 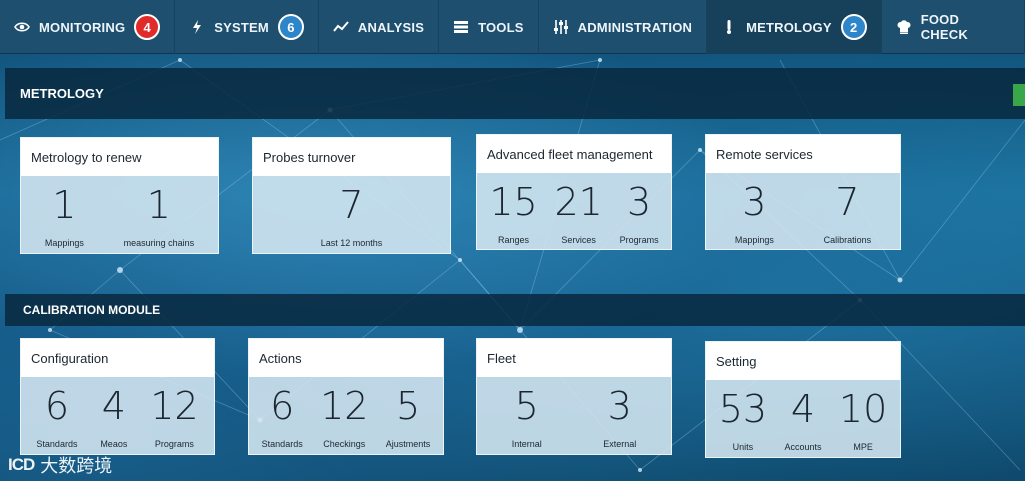 I want to click on nav-item-tools: TOOLS, so click(x=489, y=27).